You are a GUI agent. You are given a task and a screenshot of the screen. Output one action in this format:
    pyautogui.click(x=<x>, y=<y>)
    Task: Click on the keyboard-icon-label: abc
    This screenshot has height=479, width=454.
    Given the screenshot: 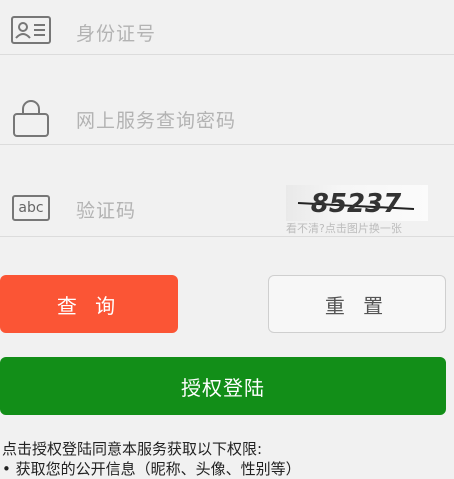 What is the action you would take?
    pyautogui.click(x=31, y=208)
    